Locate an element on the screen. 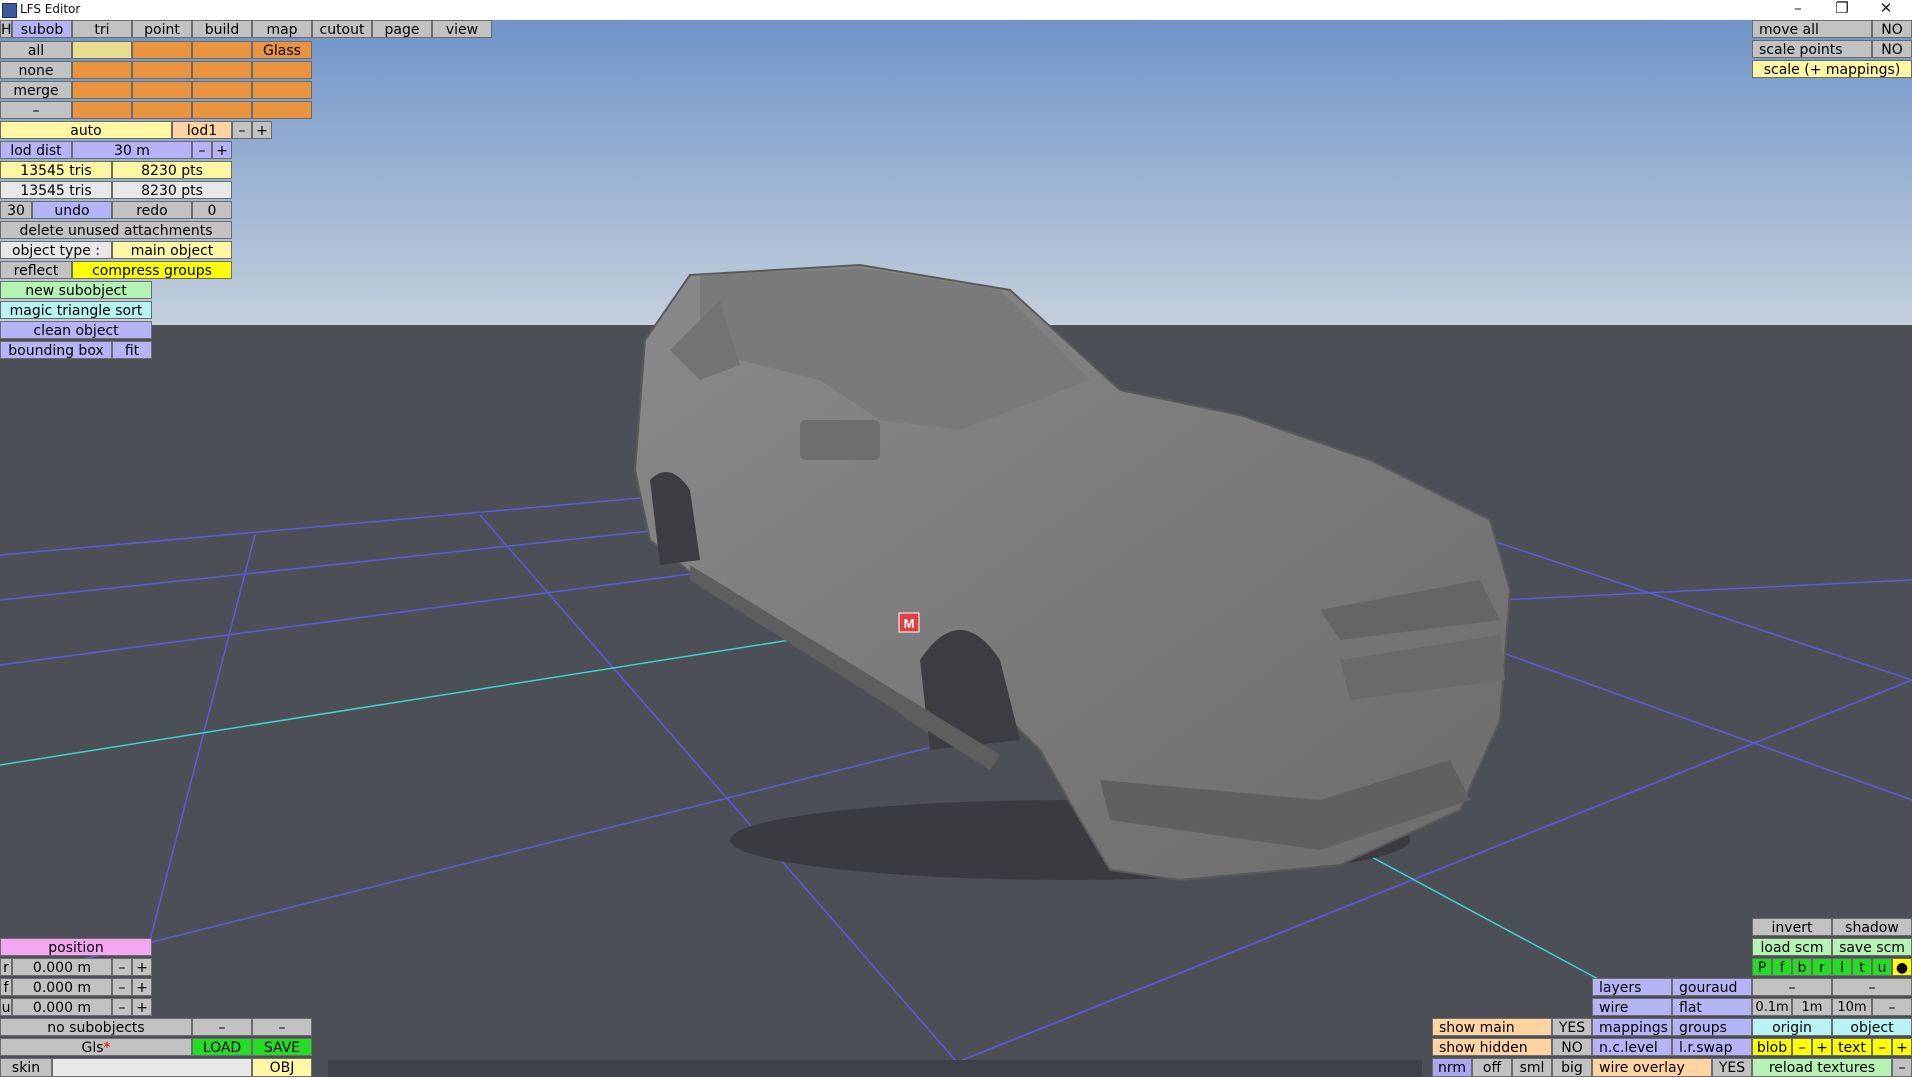 The height and width of the screenshot is (1077, 1912). reload-textures-button: reload textures is located at coordinates (1822, 1067).